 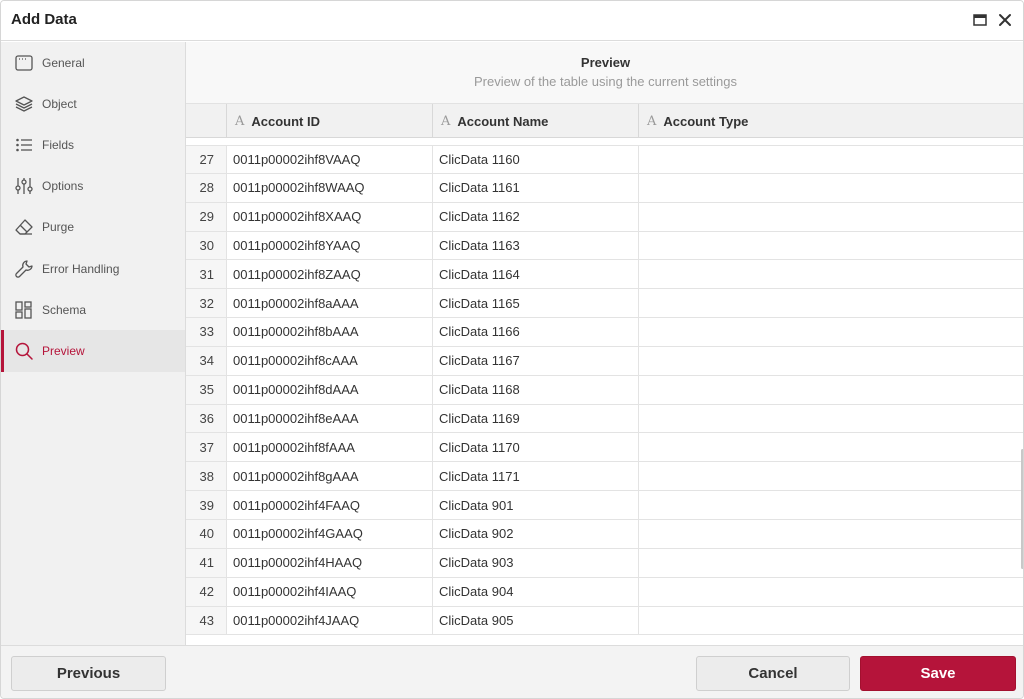 I want to click on row-number-header, so click(x=206, y=121).